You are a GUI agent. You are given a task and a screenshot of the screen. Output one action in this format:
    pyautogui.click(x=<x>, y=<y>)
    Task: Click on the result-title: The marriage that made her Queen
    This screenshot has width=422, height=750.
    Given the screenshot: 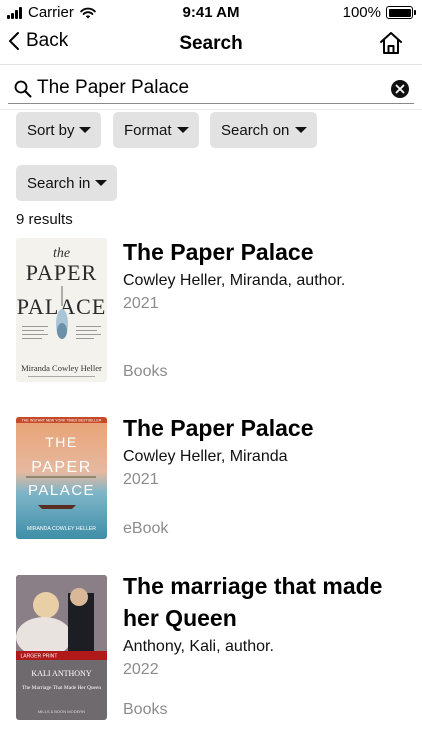 What is the action you would take?
    pyautogui.click(x=253, y=602)
    